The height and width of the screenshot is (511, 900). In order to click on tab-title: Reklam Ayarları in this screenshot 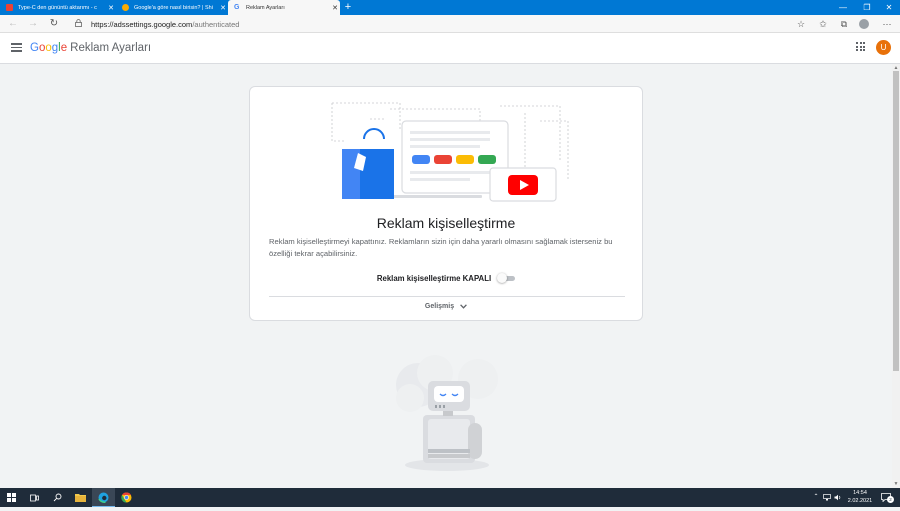, I will do `click(265, 7)`.